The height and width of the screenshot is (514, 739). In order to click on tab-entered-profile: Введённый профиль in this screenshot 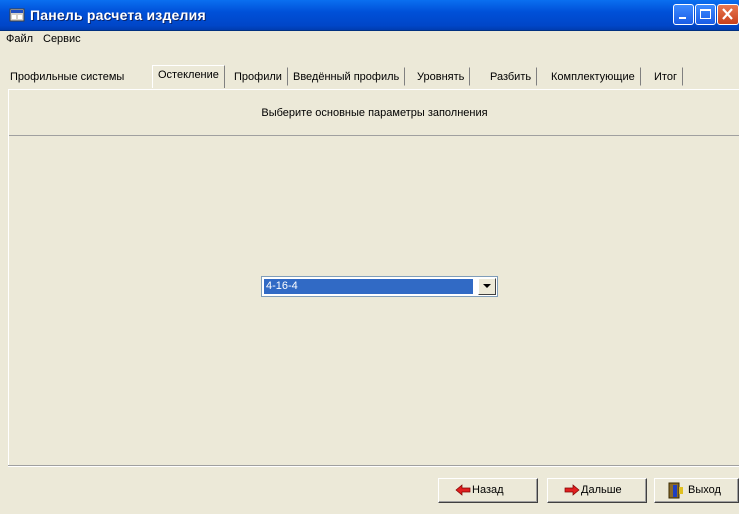, I will do `click(346, 76)`.